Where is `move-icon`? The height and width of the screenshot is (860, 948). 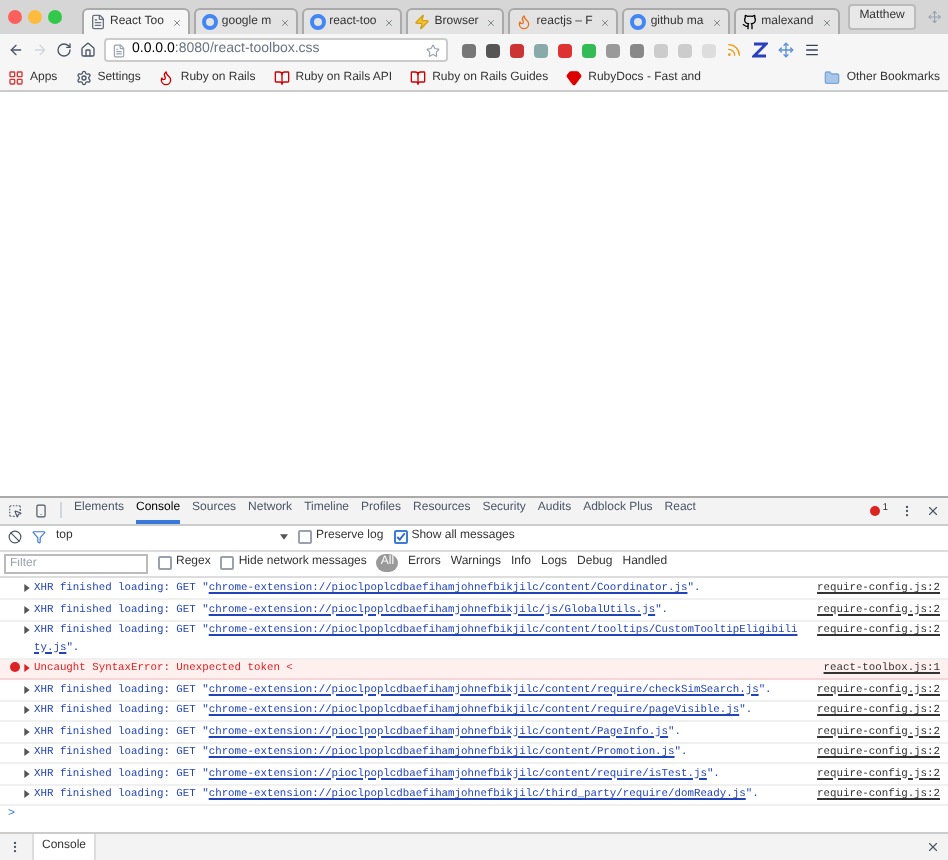
move-icon is located at coordinates (786, 50).